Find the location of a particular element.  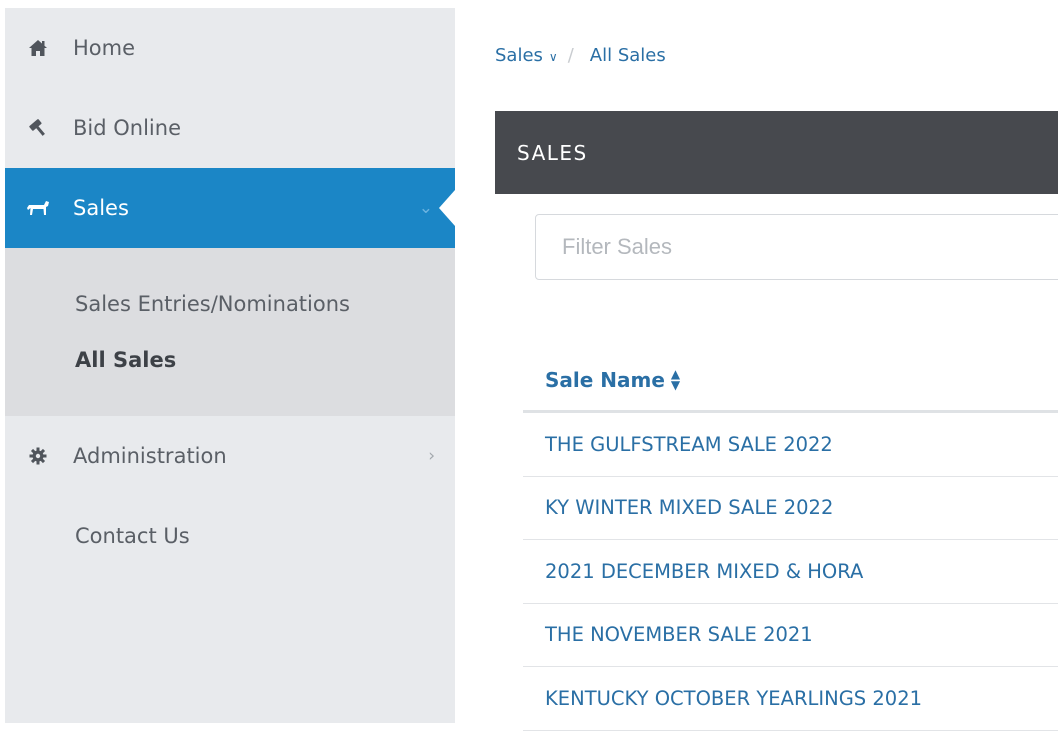

table-row: 2021 DECEMBER MIXED & HORA is located at coordinates (790, 572).